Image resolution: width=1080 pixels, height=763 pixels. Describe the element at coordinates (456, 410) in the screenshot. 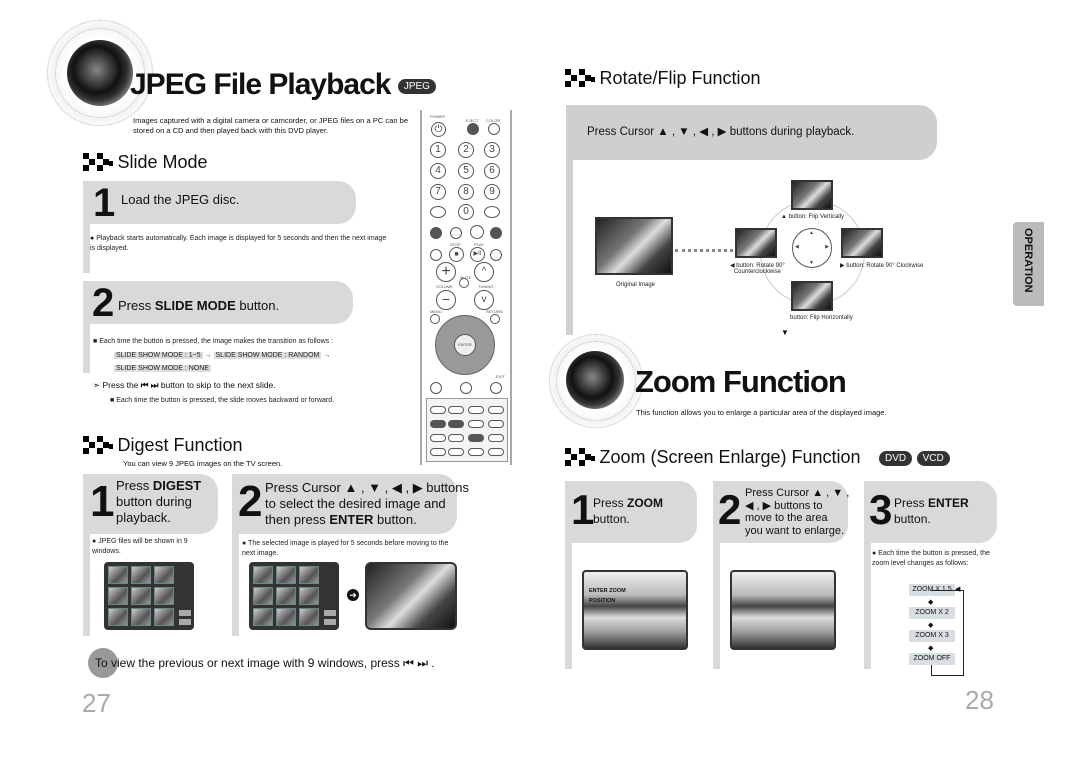

I see `sound-edit-button` at that location.